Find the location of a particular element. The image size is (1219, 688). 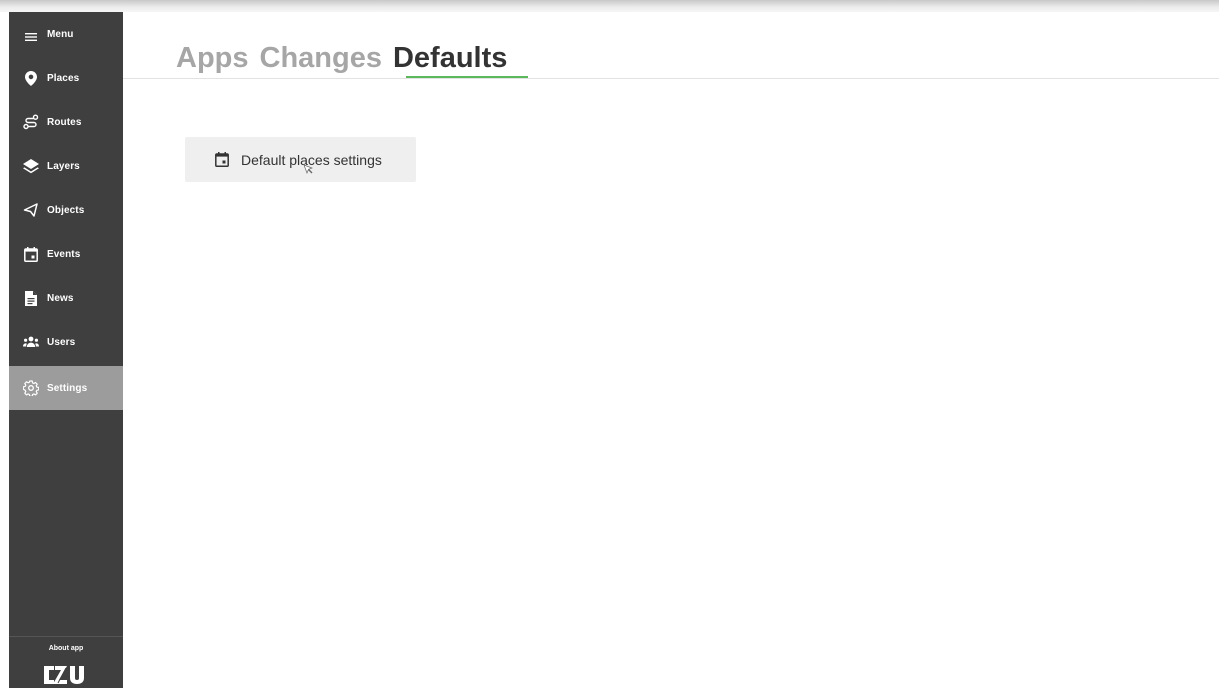

sidebar-item-routes: Routes is located at coordinates (66, 122).